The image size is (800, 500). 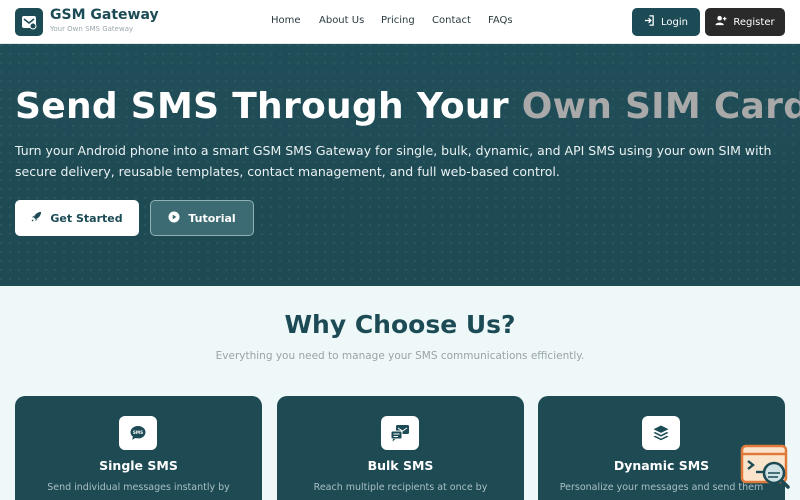 I want to click on register-button: Register, so click(x=745, y=22).